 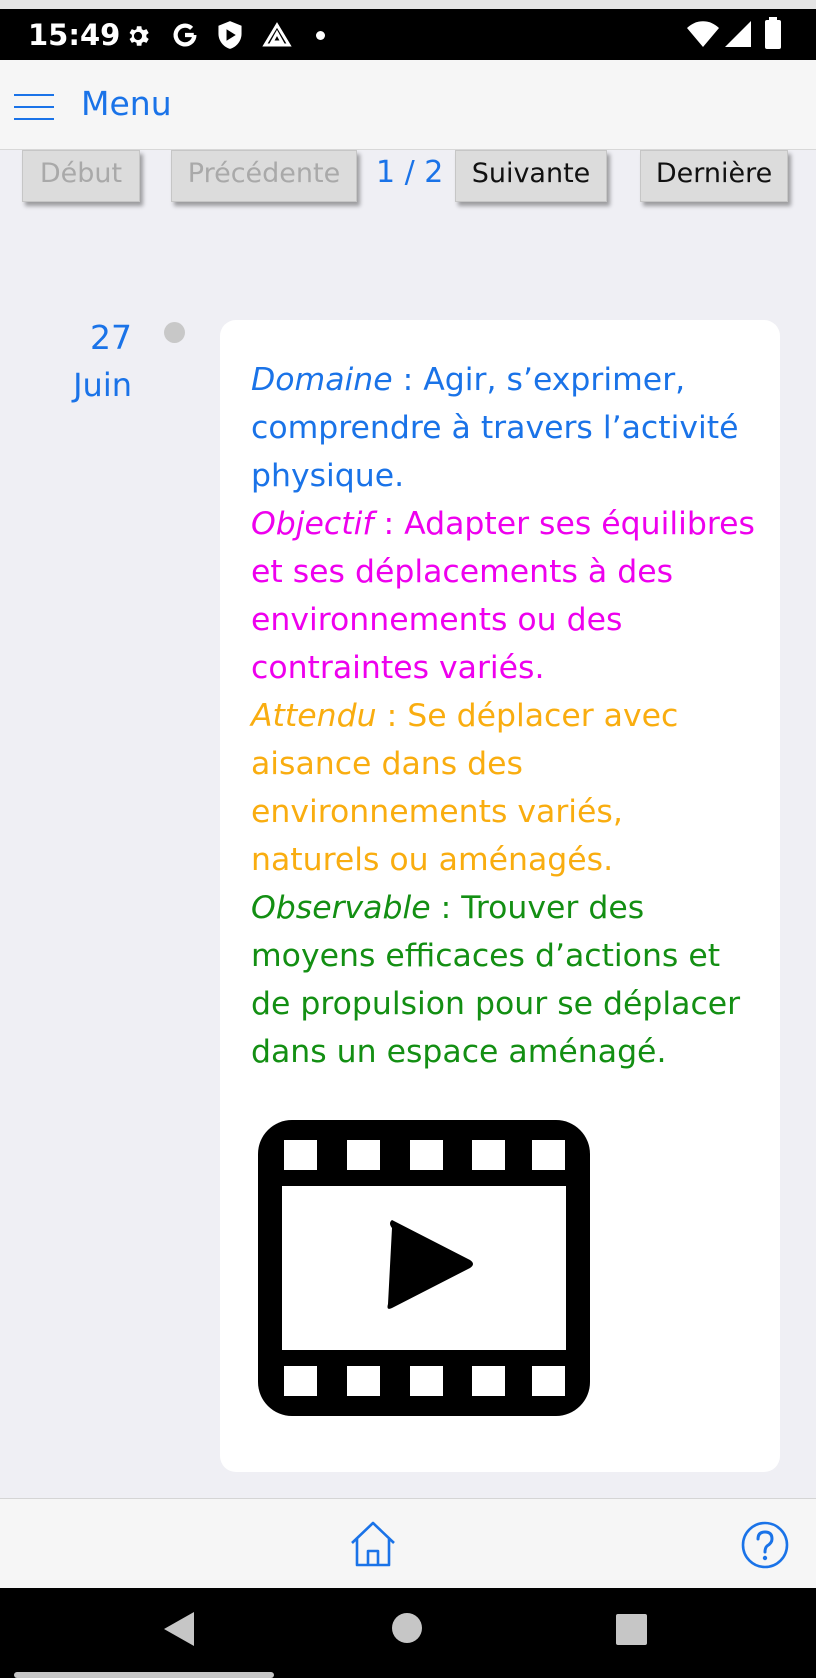 What do you see at coordinates (765, 1545) in the screenshot?
I see `help-circle-icon` at bounding box center [765, 1545].